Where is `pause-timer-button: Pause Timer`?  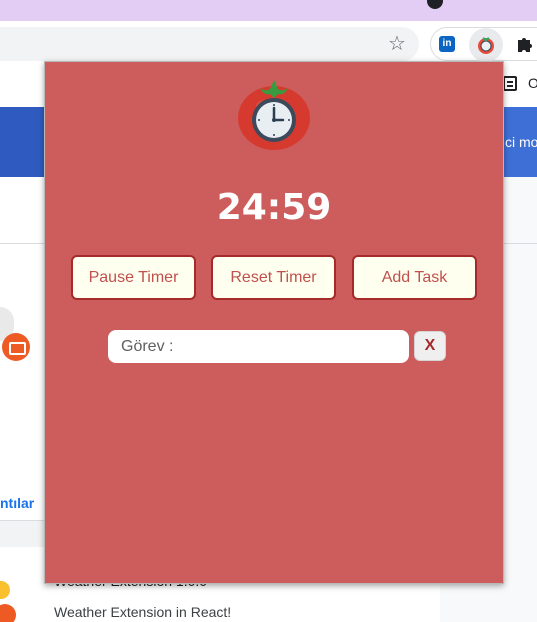
pause-timer-button: Pause Timer is located at coordinates (133, 277).